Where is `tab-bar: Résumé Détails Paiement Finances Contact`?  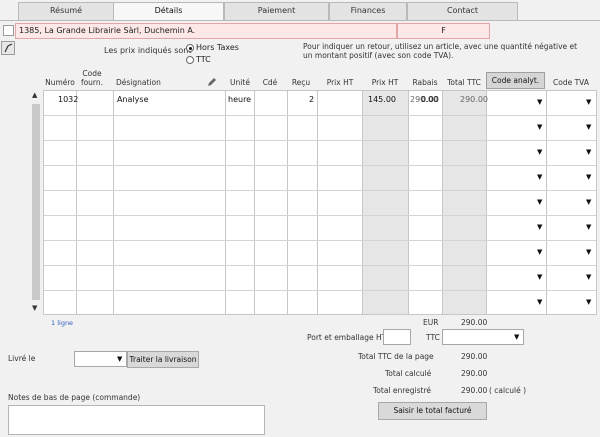
tab-bar: Résumé Détails Paiement Finances Contact is located at coordinates (309, 11).